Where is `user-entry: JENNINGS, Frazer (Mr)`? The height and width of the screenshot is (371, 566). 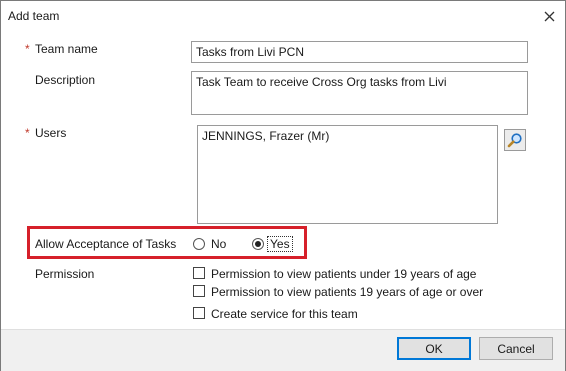
user-entry: JENNINGS, Frazer (Mr) is located at coordinates (265, 136).